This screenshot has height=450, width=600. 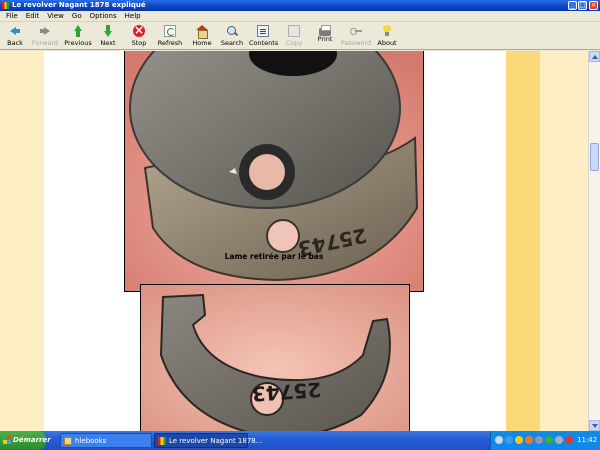 I want to click on folder-icon, so click(x=68, y=441).